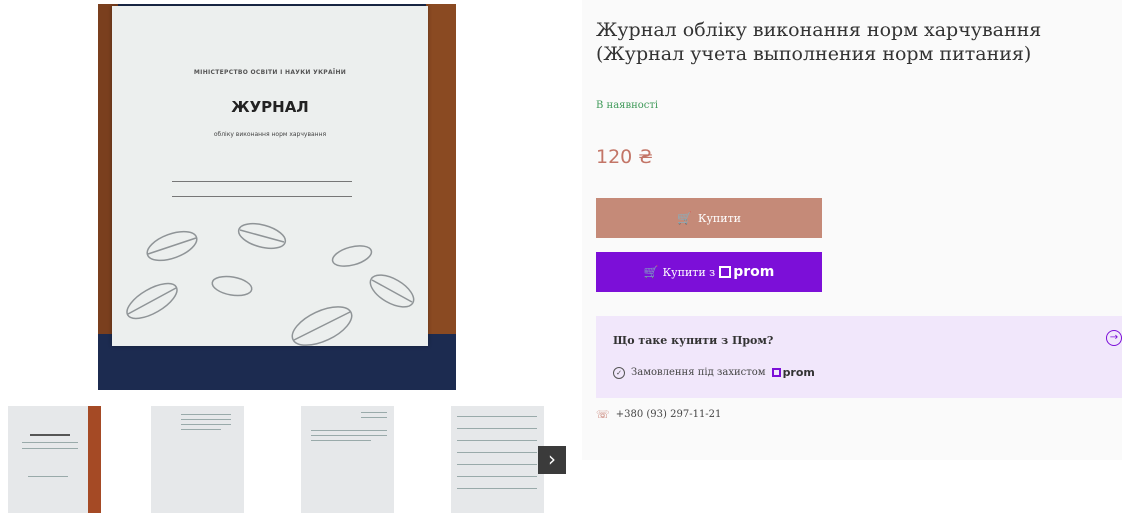  I want to click on thumbnail-strip, so click(288, 459).